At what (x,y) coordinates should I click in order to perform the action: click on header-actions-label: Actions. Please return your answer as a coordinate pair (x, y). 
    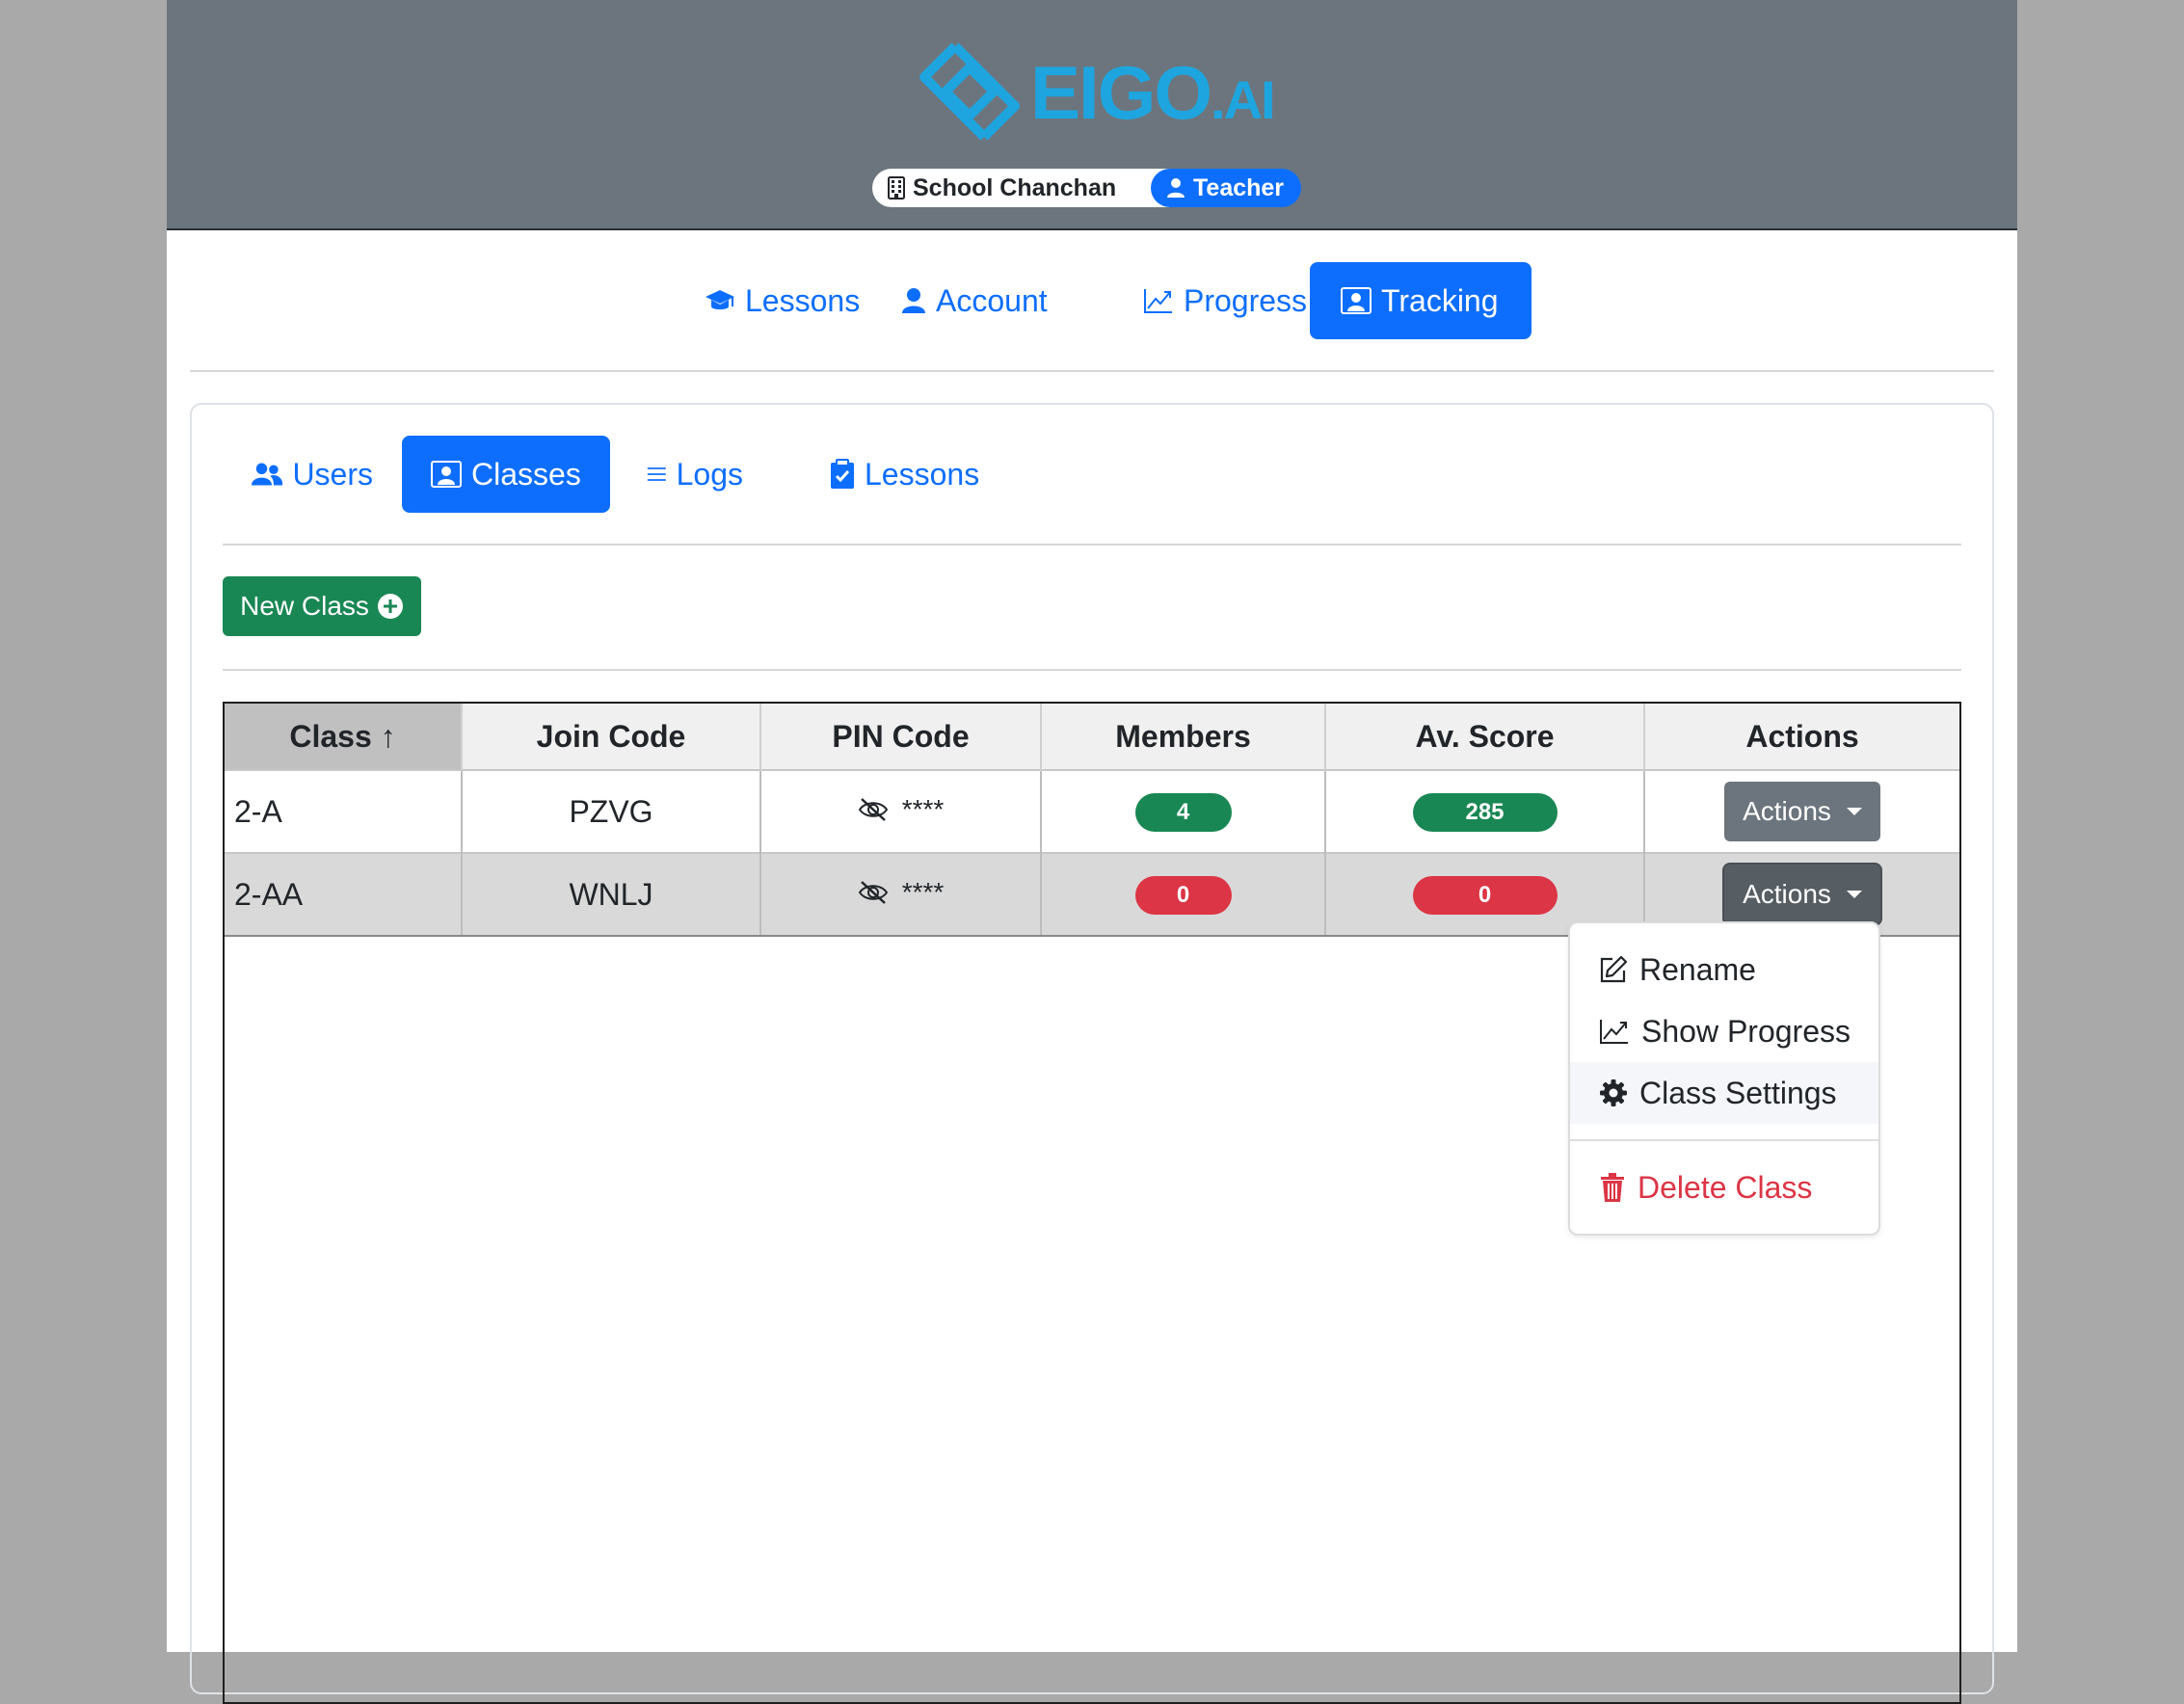
    Looking at the image, I should click on (1802, 736).